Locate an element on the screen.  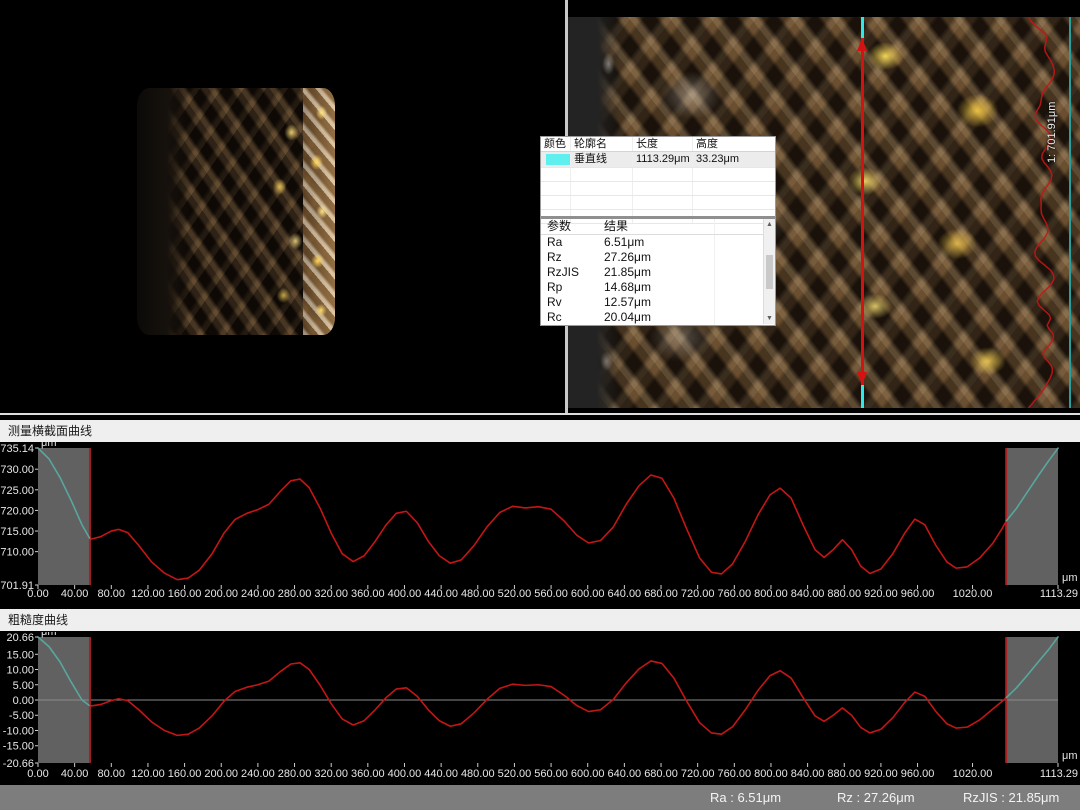
parameter-row: Rz 27.26μm is located at coordinates (658, 257).